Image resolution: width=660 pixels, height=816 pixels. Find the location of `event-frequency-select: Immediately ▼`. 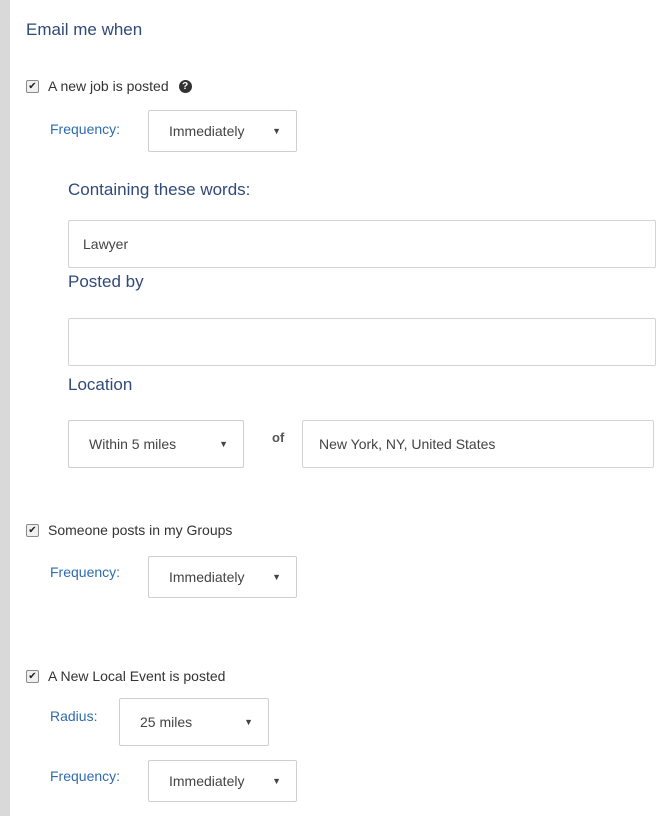

event-frequency-select: Immediately ▼ is located at coordinates (222, 781).